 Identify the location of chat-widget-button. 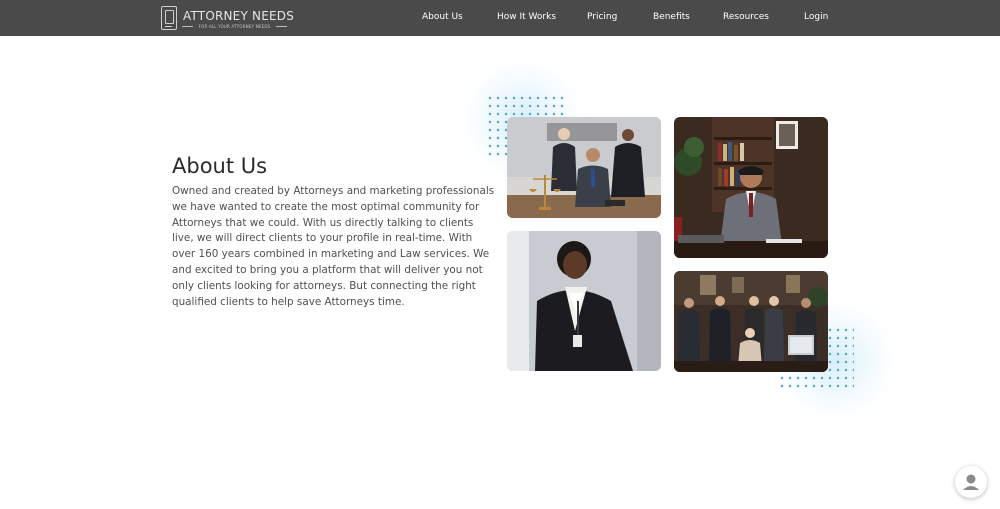
(971, 482).